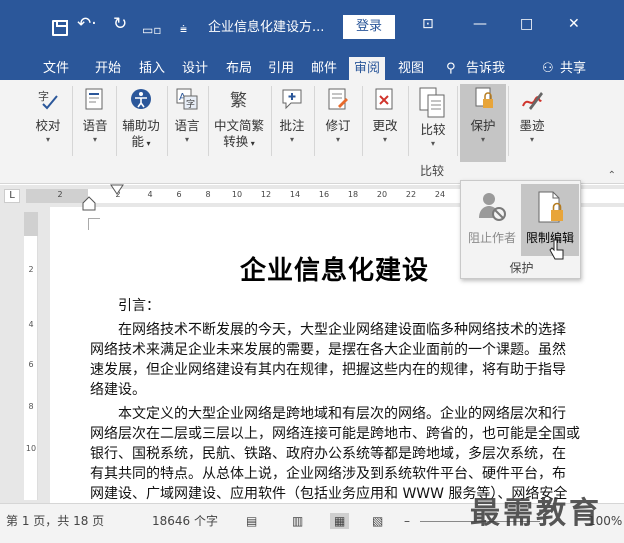 Image resolution: width=624 pixels, height=543 pixels. What do you see at coordinates (550, 207) in the screenshot?
I see `restrict-editing-icon` at bounding box center [550, 207].